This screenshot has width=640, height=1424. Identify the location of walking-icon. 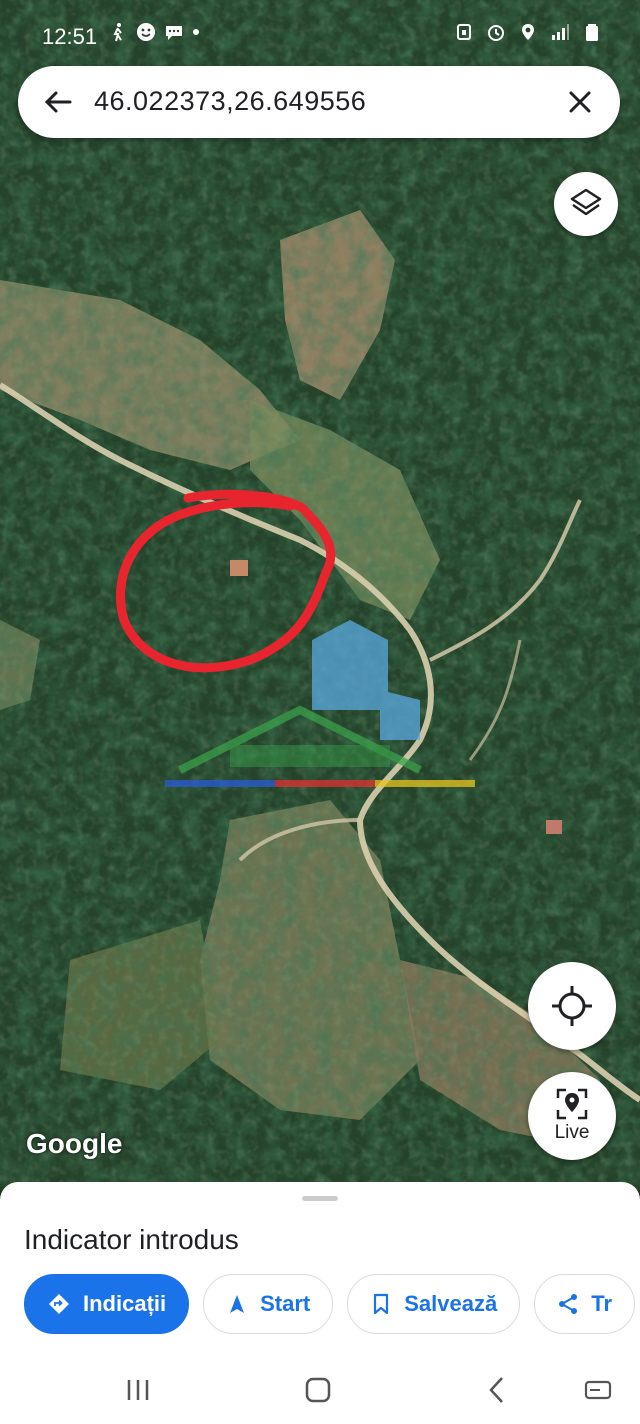
(117, 32).